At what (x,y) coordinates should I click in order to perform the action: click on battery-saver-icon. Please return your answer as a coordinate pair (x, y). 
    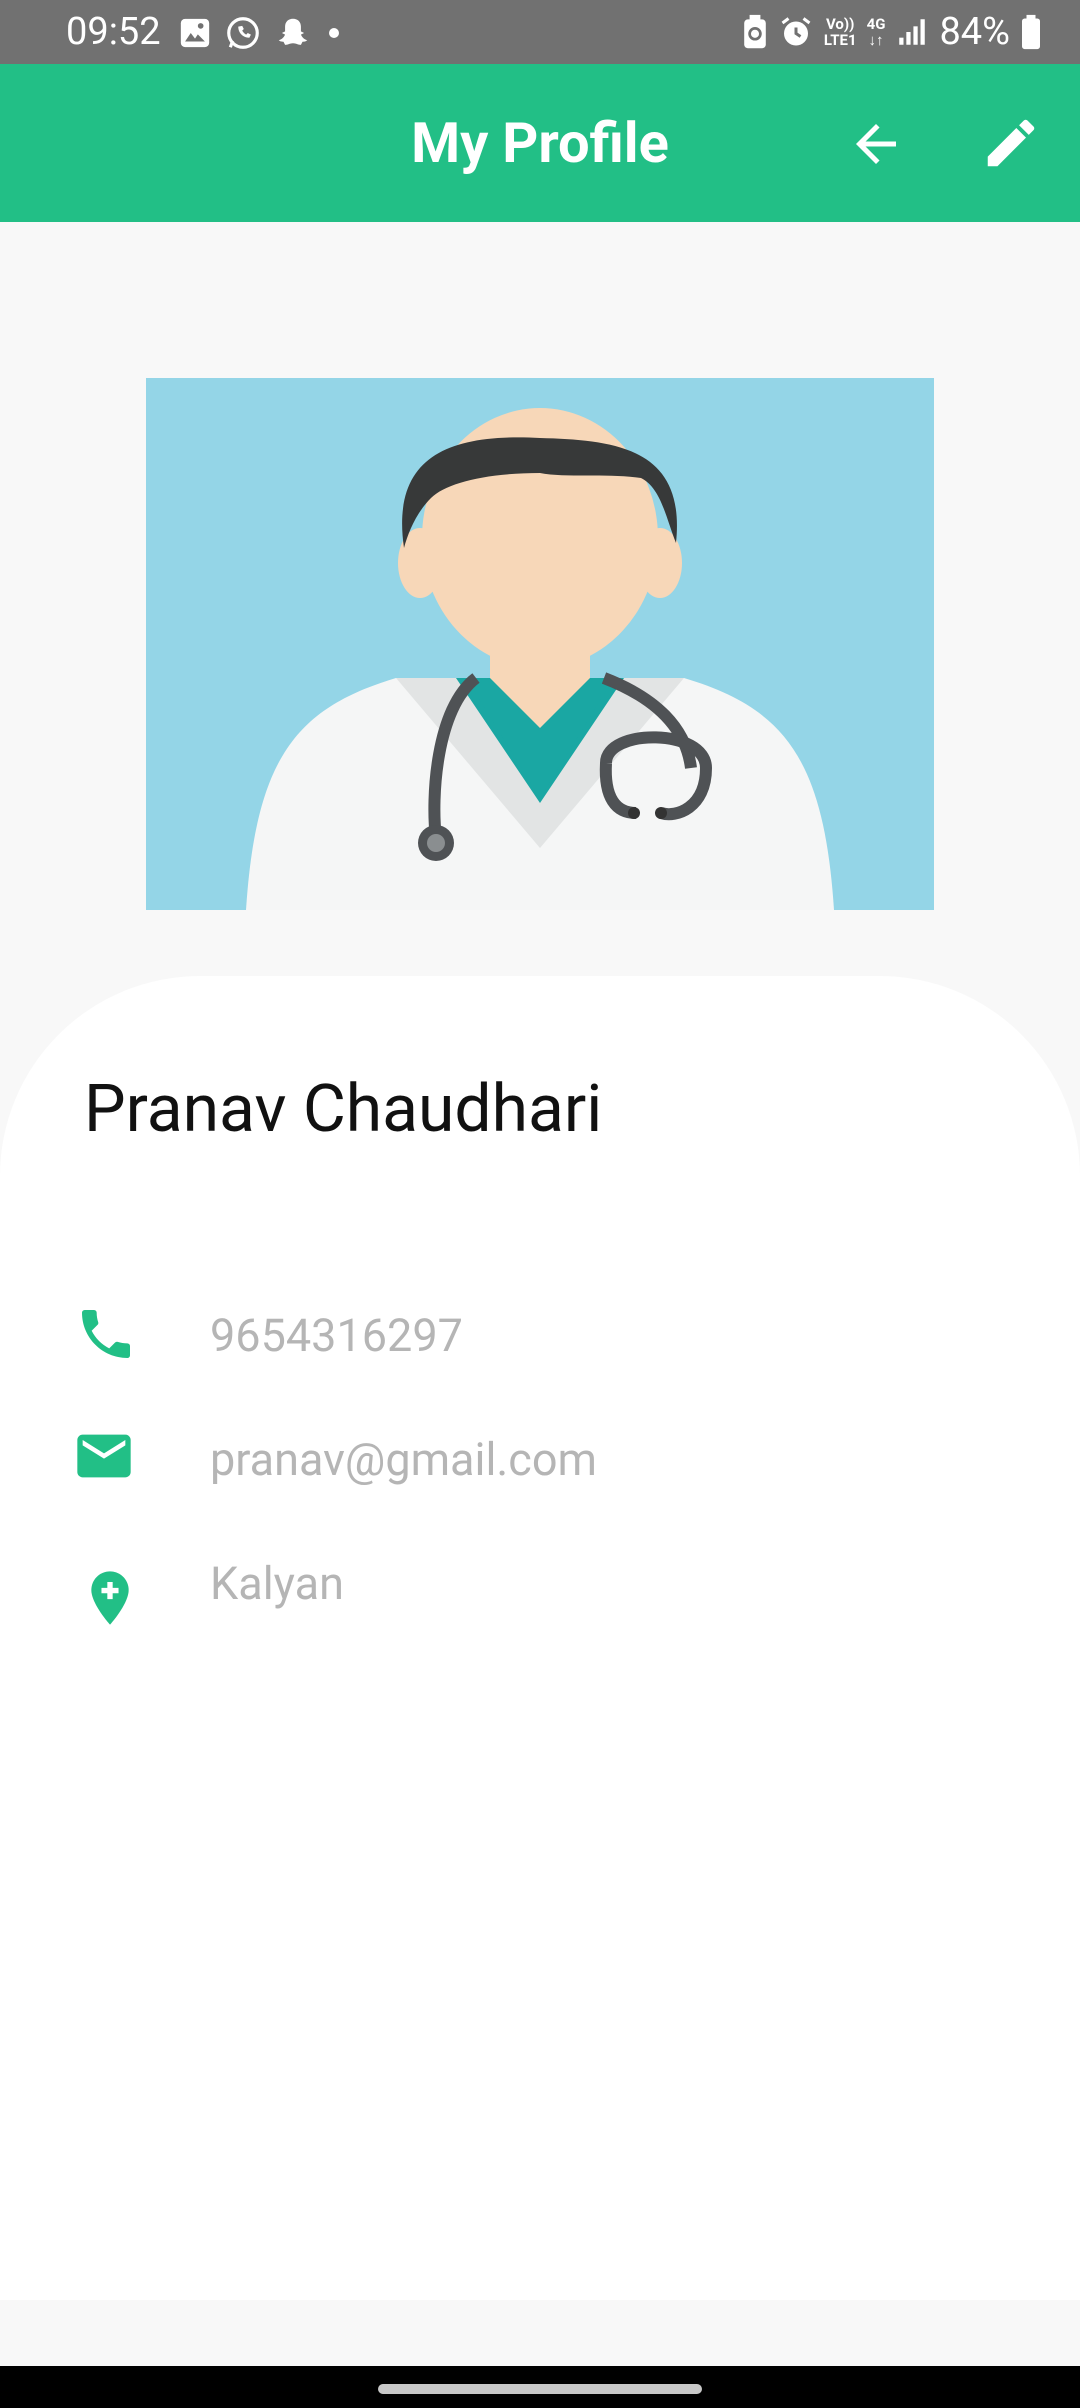
    Looking at the image, I should click on (755, 31).